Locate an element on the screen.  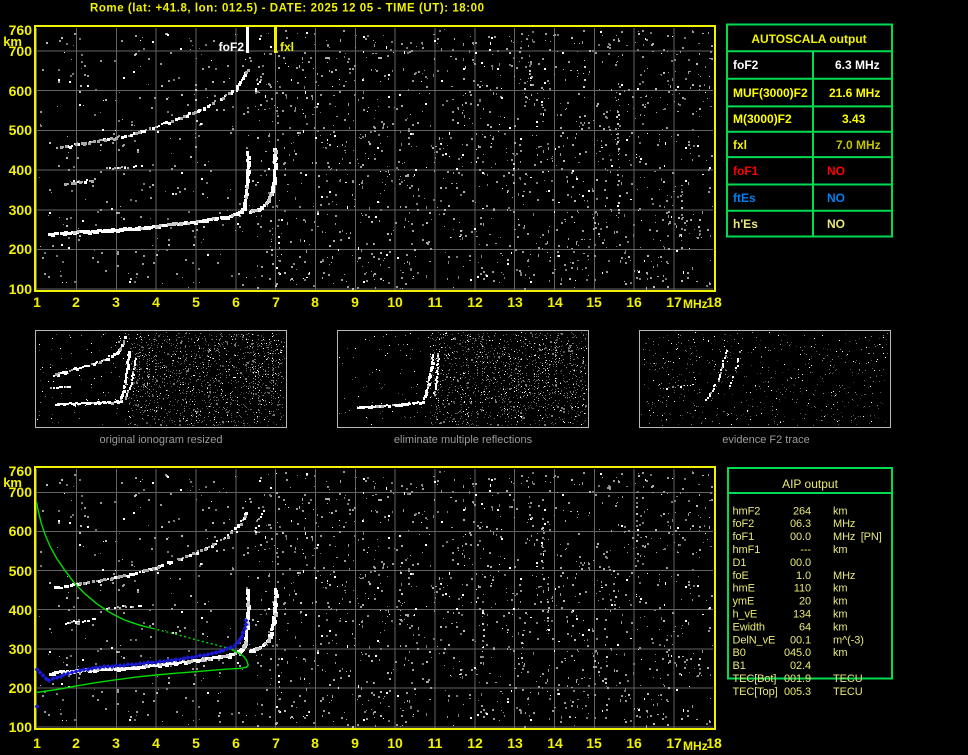
svg-text: hmF1 is located at coordinates (747, 550).